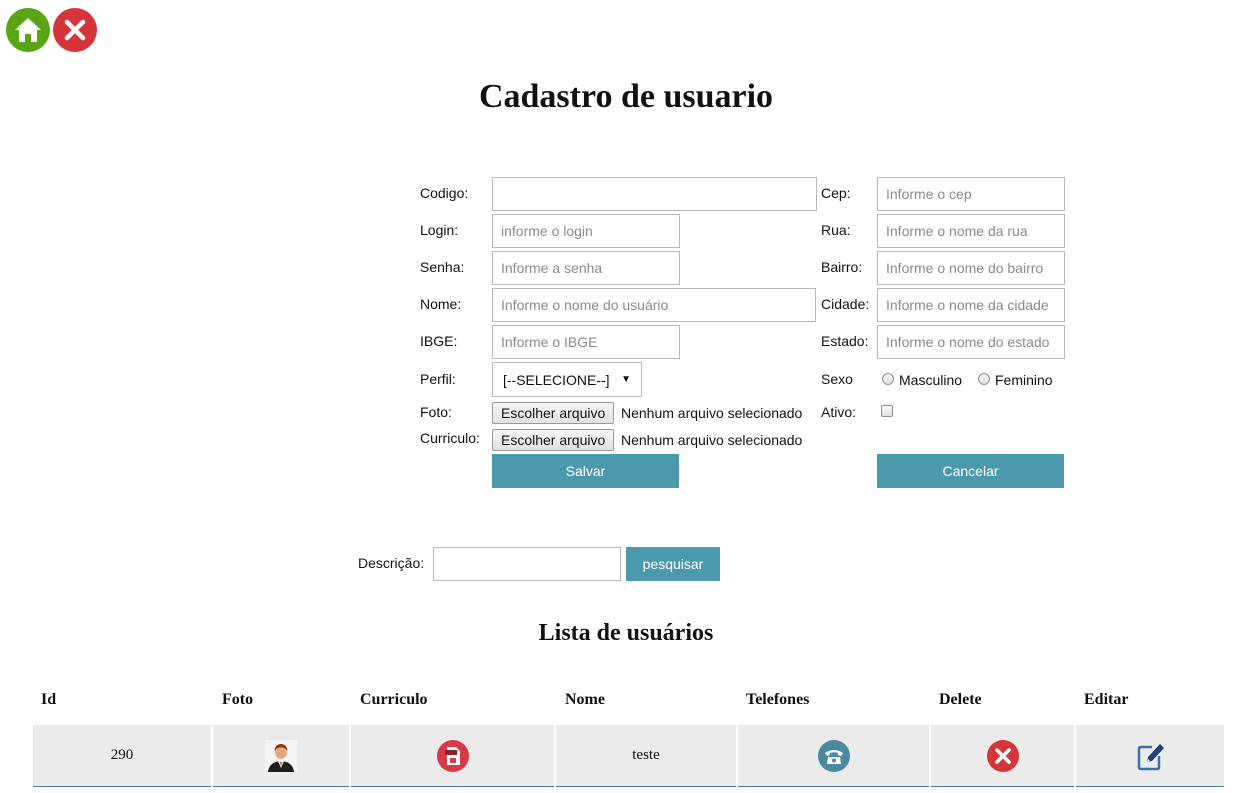 The height and width of the screenshot is (793, 1252). What do you see at coordinates (654, 194) in the screenshot?
I see `codigo-input` at bounding box center [654, 194].